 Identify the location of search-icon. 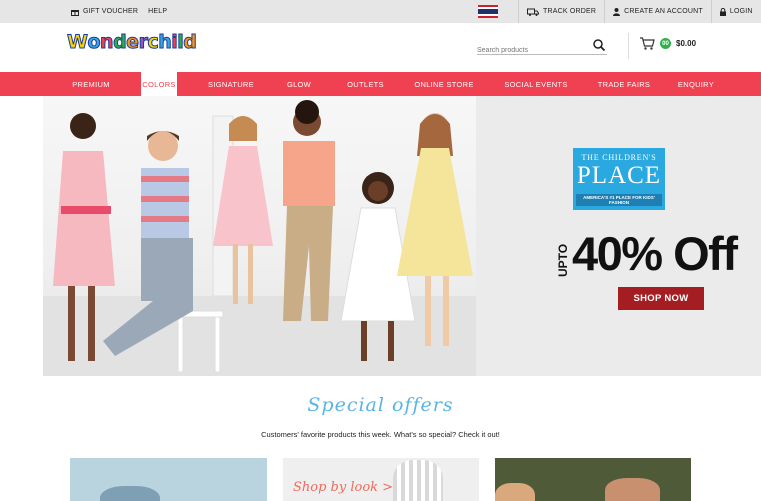
(599, 45).